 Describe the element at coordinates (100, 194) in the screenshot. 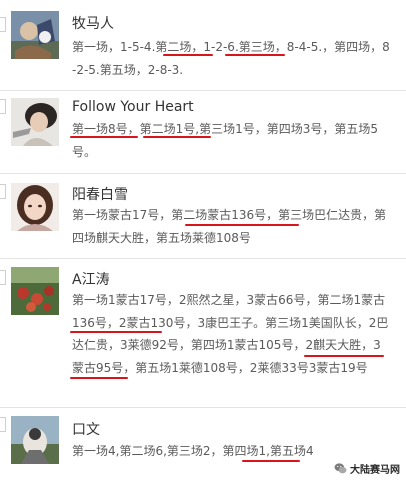

I see `user-name: 阳春白雪` at that location.